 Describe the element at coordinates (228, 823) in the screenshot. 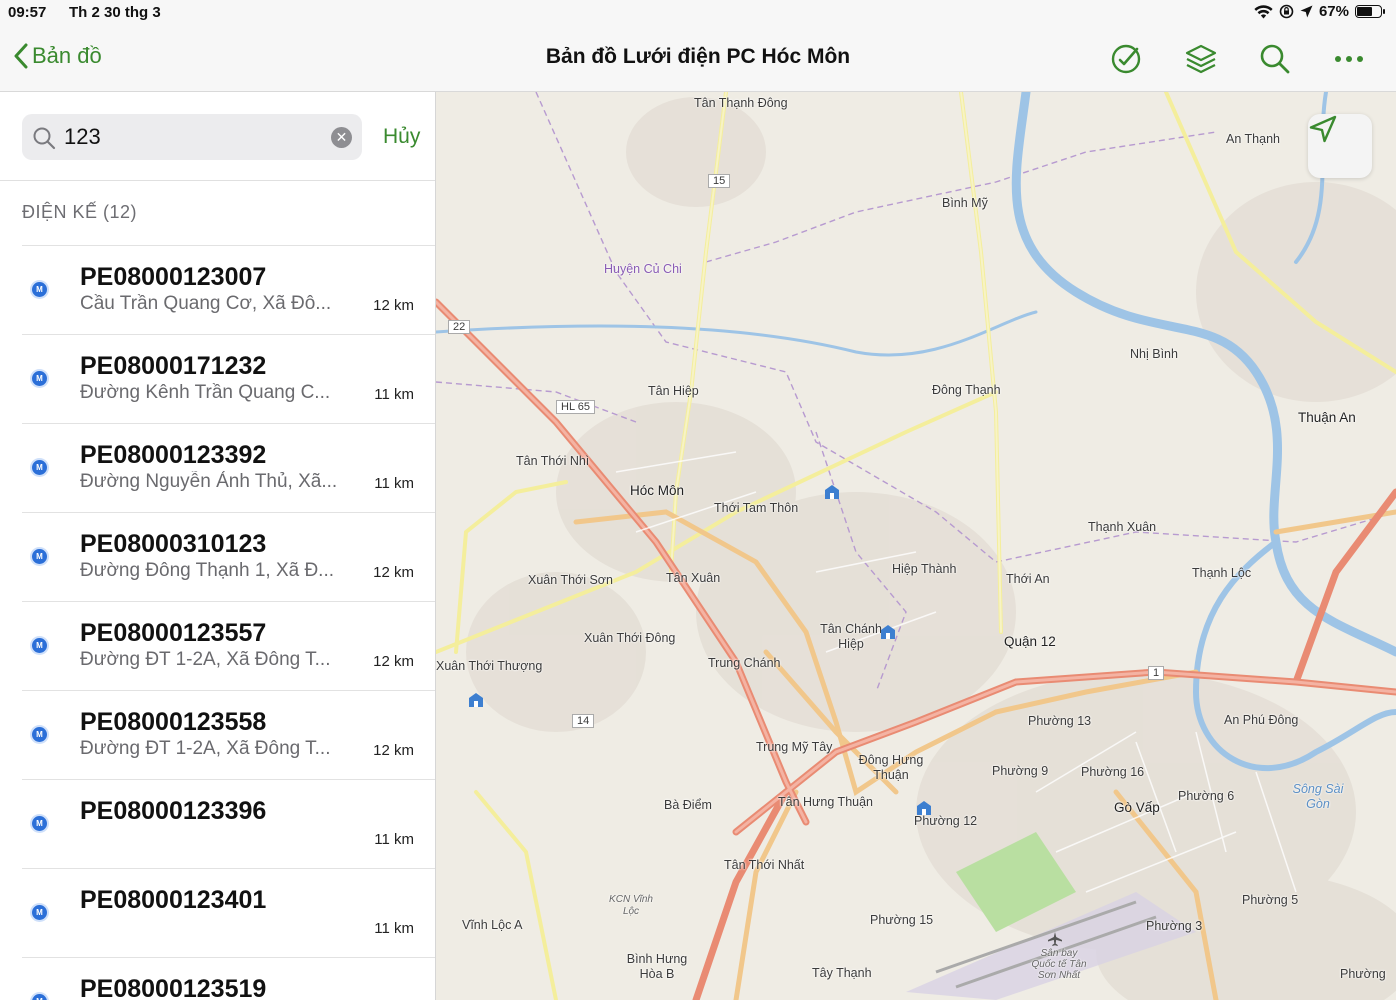

I see `list-item: M PE08000123396 11 km` at that location.